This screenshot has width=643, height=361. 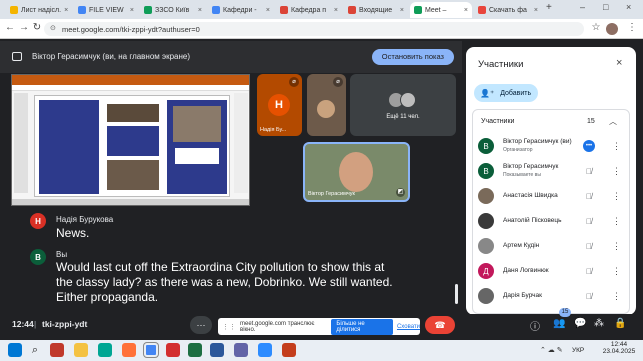 What do you see at coordinates (217, 350) in the screenshot?
I see `word-icon` at bounding box center [217, 350].